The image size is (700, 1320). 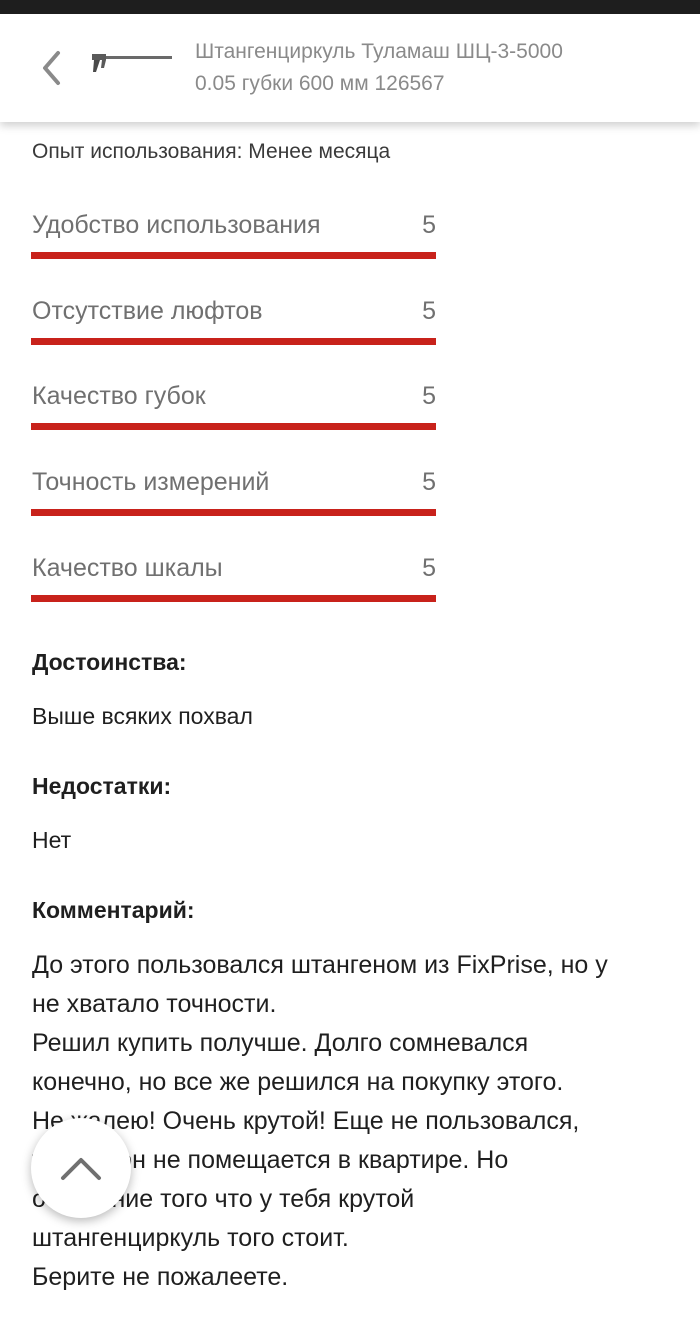 I want to click on rating-row-jaws: Качество губок 5, so click(x=233, y=414).